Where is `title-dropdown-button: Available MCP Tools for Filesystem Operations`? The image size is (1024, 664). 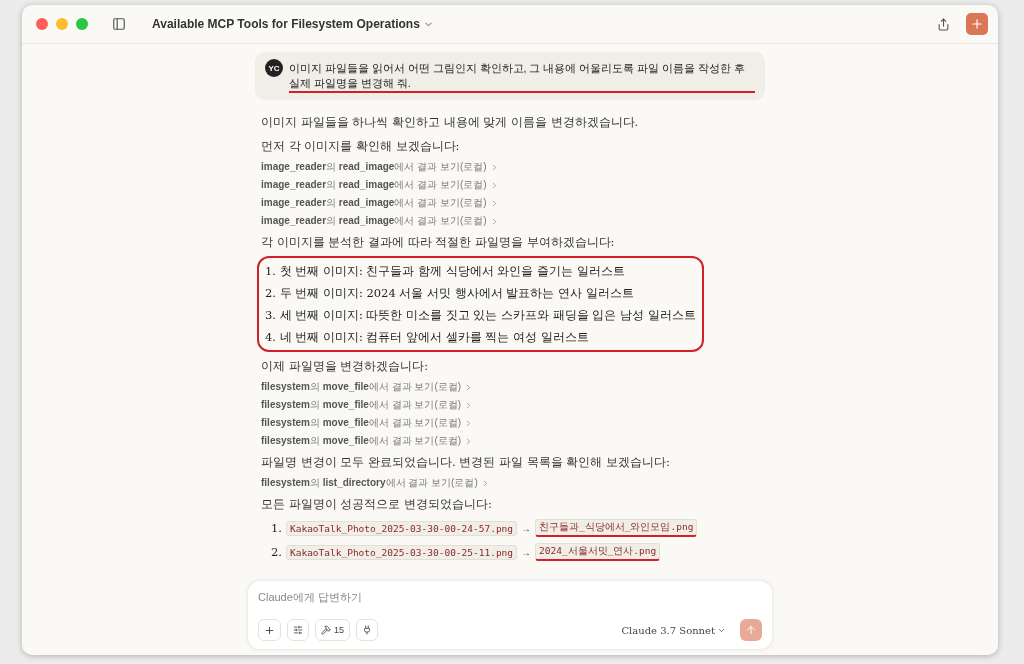 title-dropdown-button: Available MCP Tools for Filesystem Operations is located at coordinates (293, 24).